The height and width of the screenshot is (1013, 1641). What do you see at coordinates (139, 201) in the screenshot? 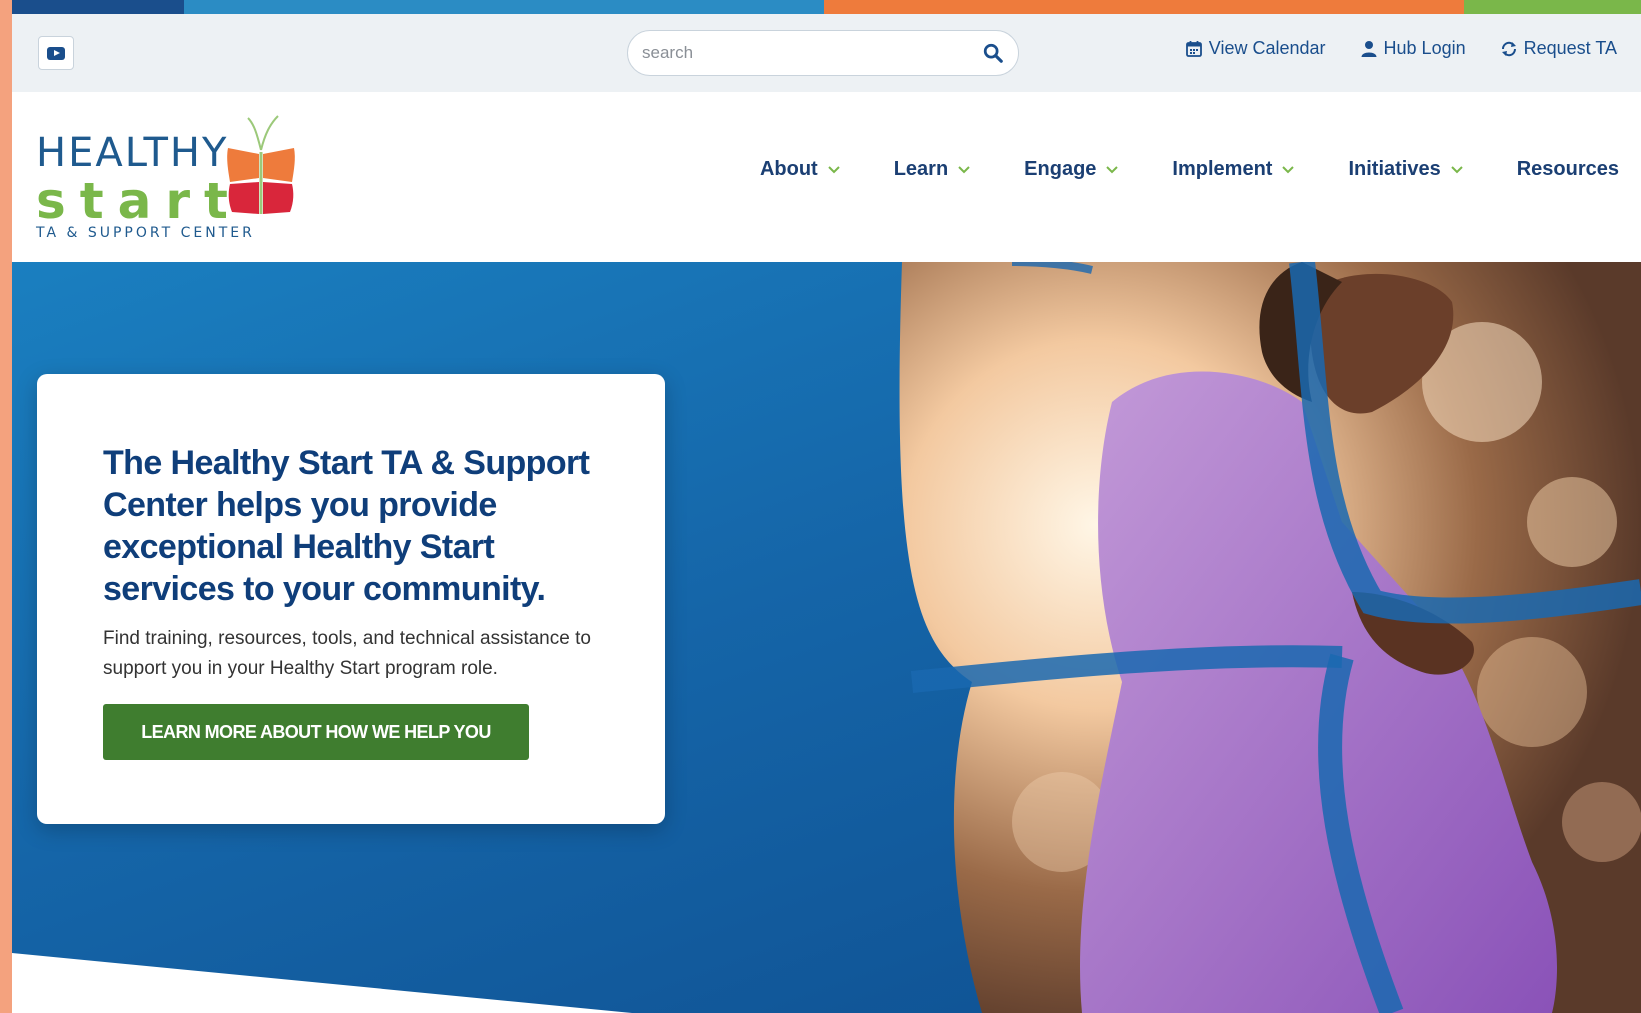
I see `logo-text-start: start` at bounding box center [139, 201].